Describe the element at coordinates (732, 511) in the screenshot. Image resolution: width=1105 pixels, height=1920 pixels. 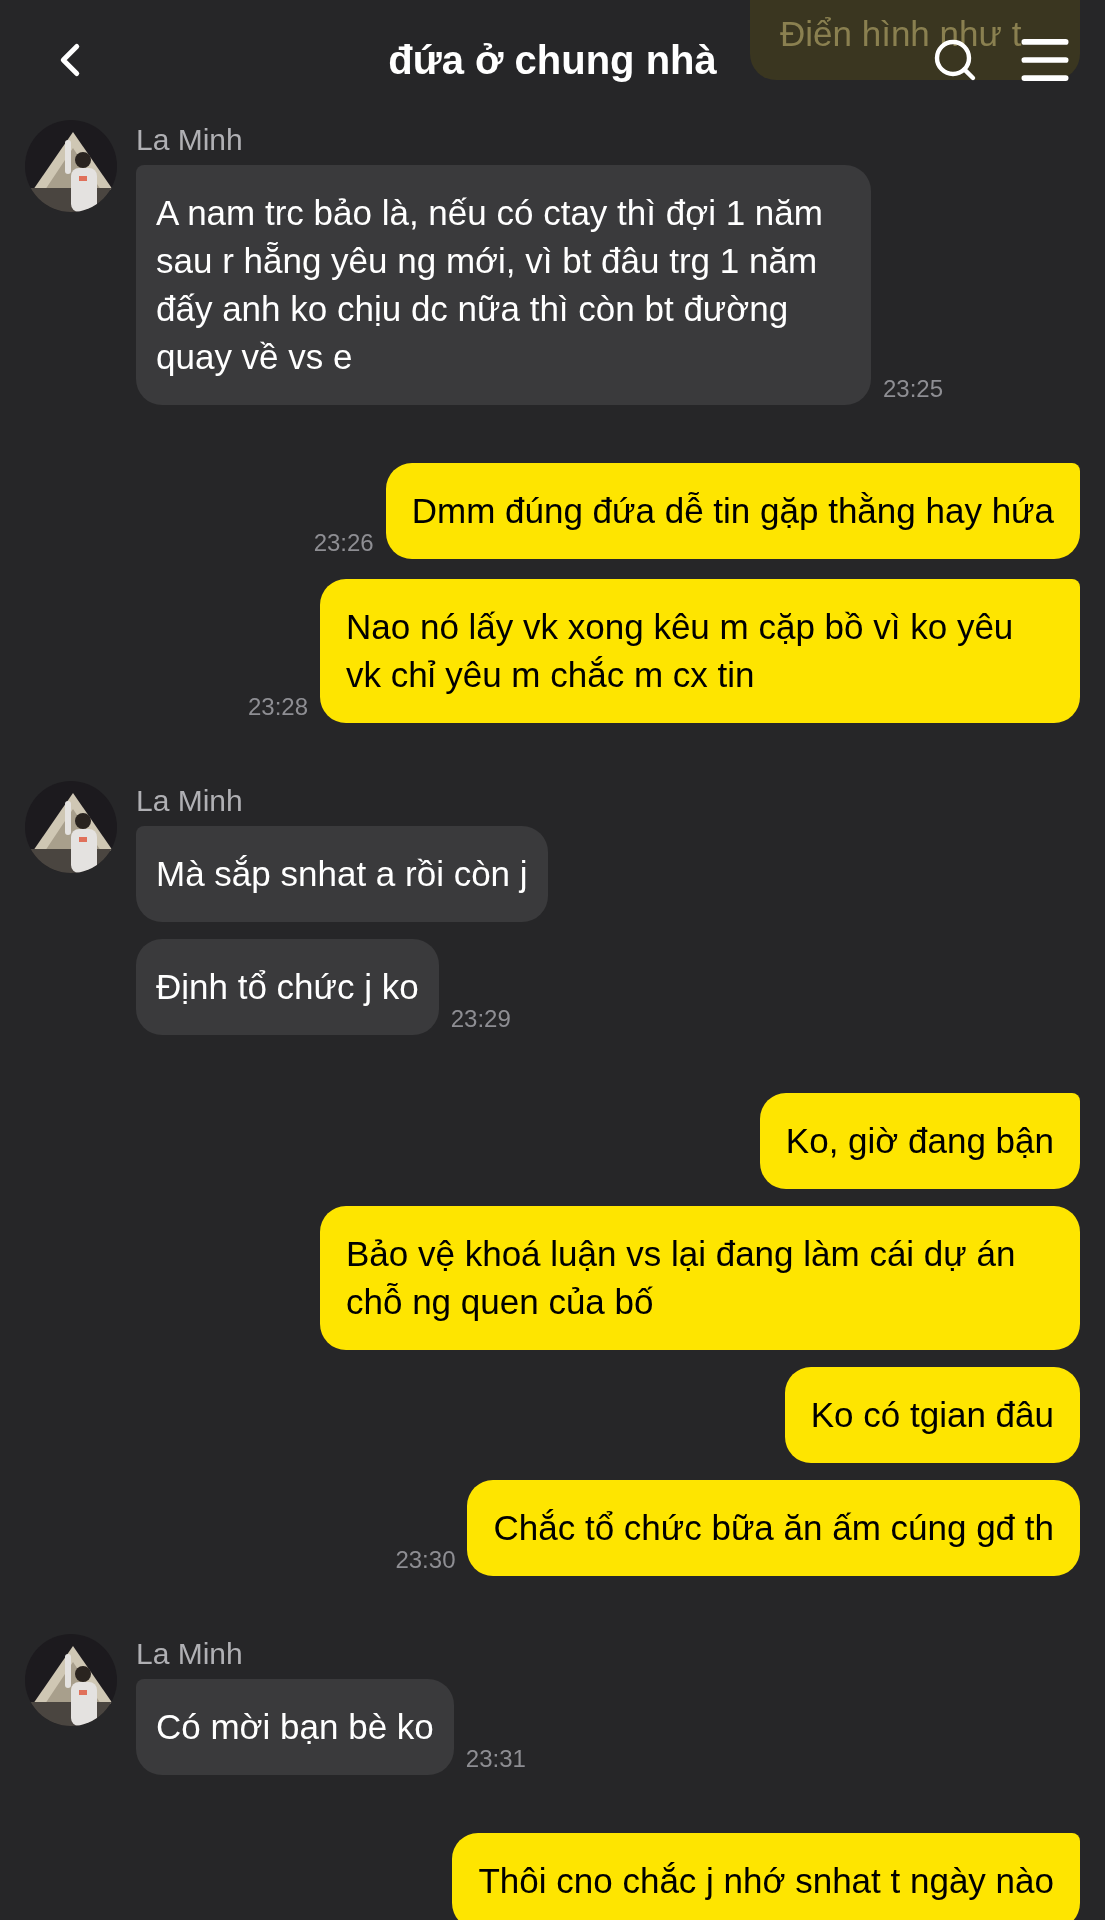
I see `message-bubble: Dmm đúng đứa dễ tin gặp thằng hay hứa` at that location.